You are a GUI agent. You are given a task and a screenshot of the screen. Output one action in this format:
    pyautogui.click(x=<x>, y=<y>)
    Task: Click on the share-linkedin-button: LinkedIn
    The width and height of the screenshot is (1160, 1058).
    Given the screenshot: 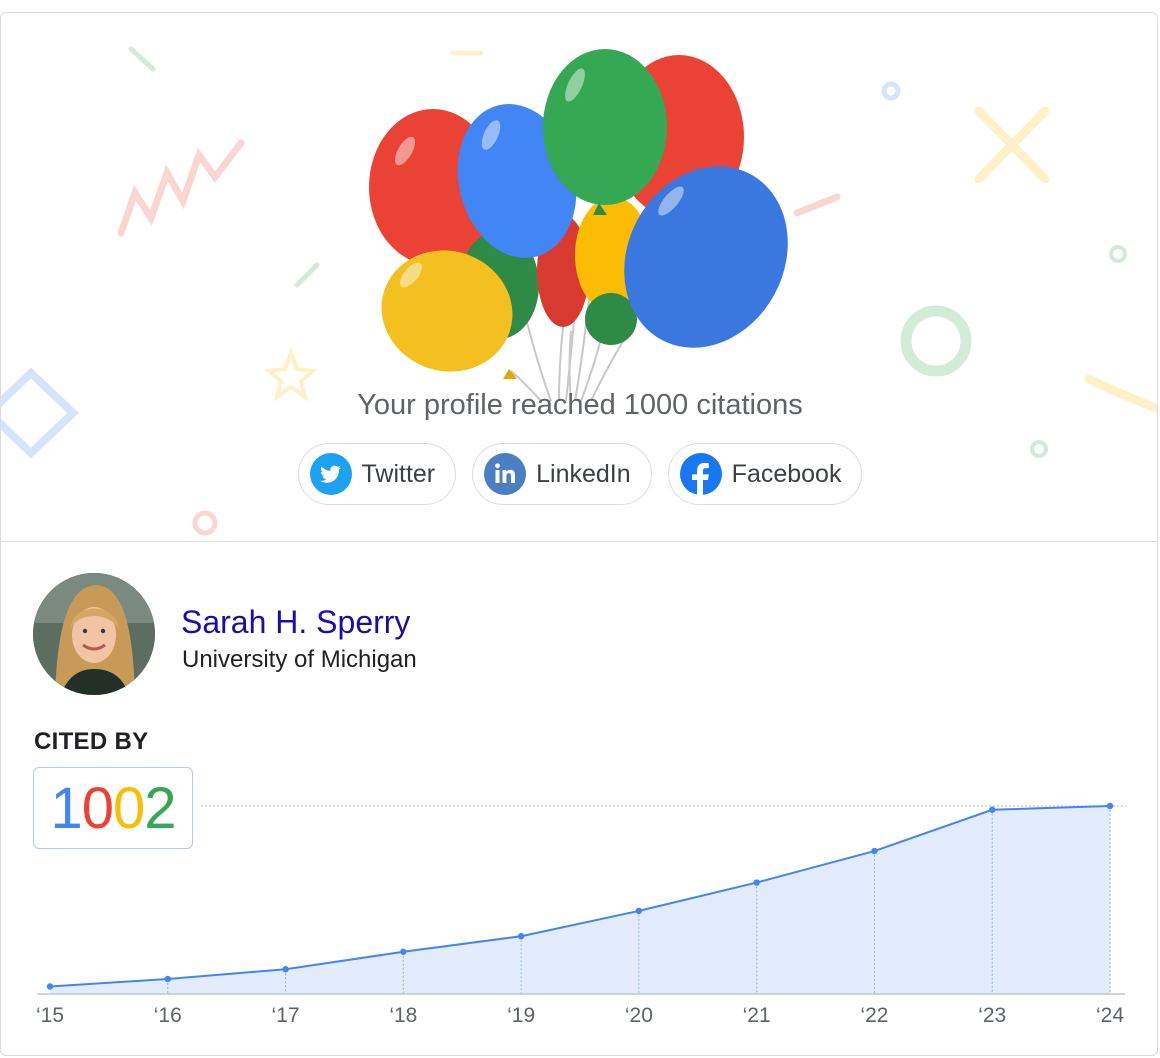 What is the action you would take?
    pyautogui.click(x=562, y=474)
    